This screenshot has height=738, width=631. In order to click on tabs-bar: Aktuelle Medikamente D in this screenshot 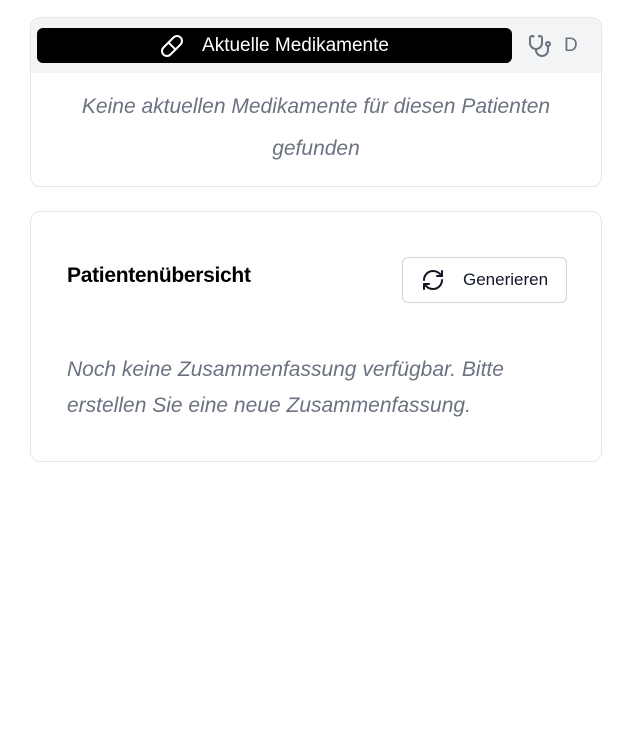, I will do `click(316, 45)`.